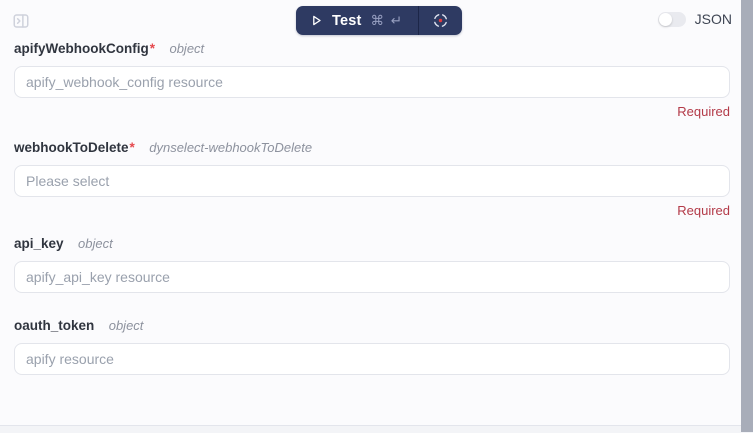 The image size is (753, 433). I want to click on field-name-label: oauth_token, so click(54, 325).